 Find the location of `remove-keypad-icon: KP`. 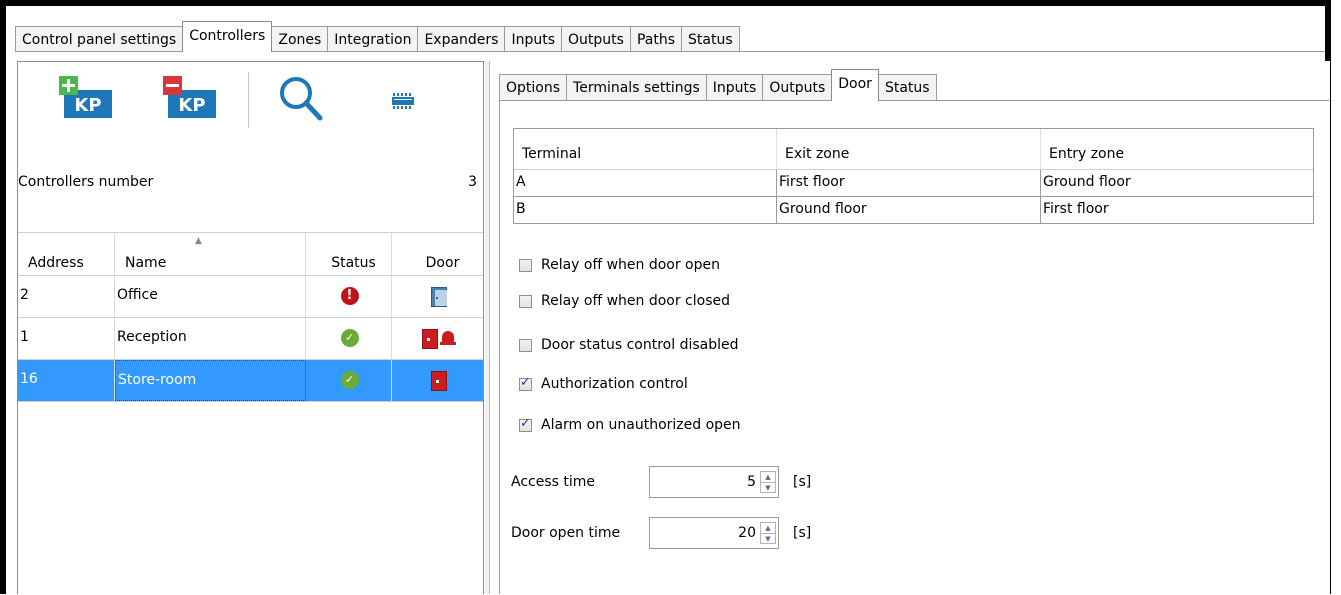

remove-keypad-icon: KP is located at coordinates (188, 100).